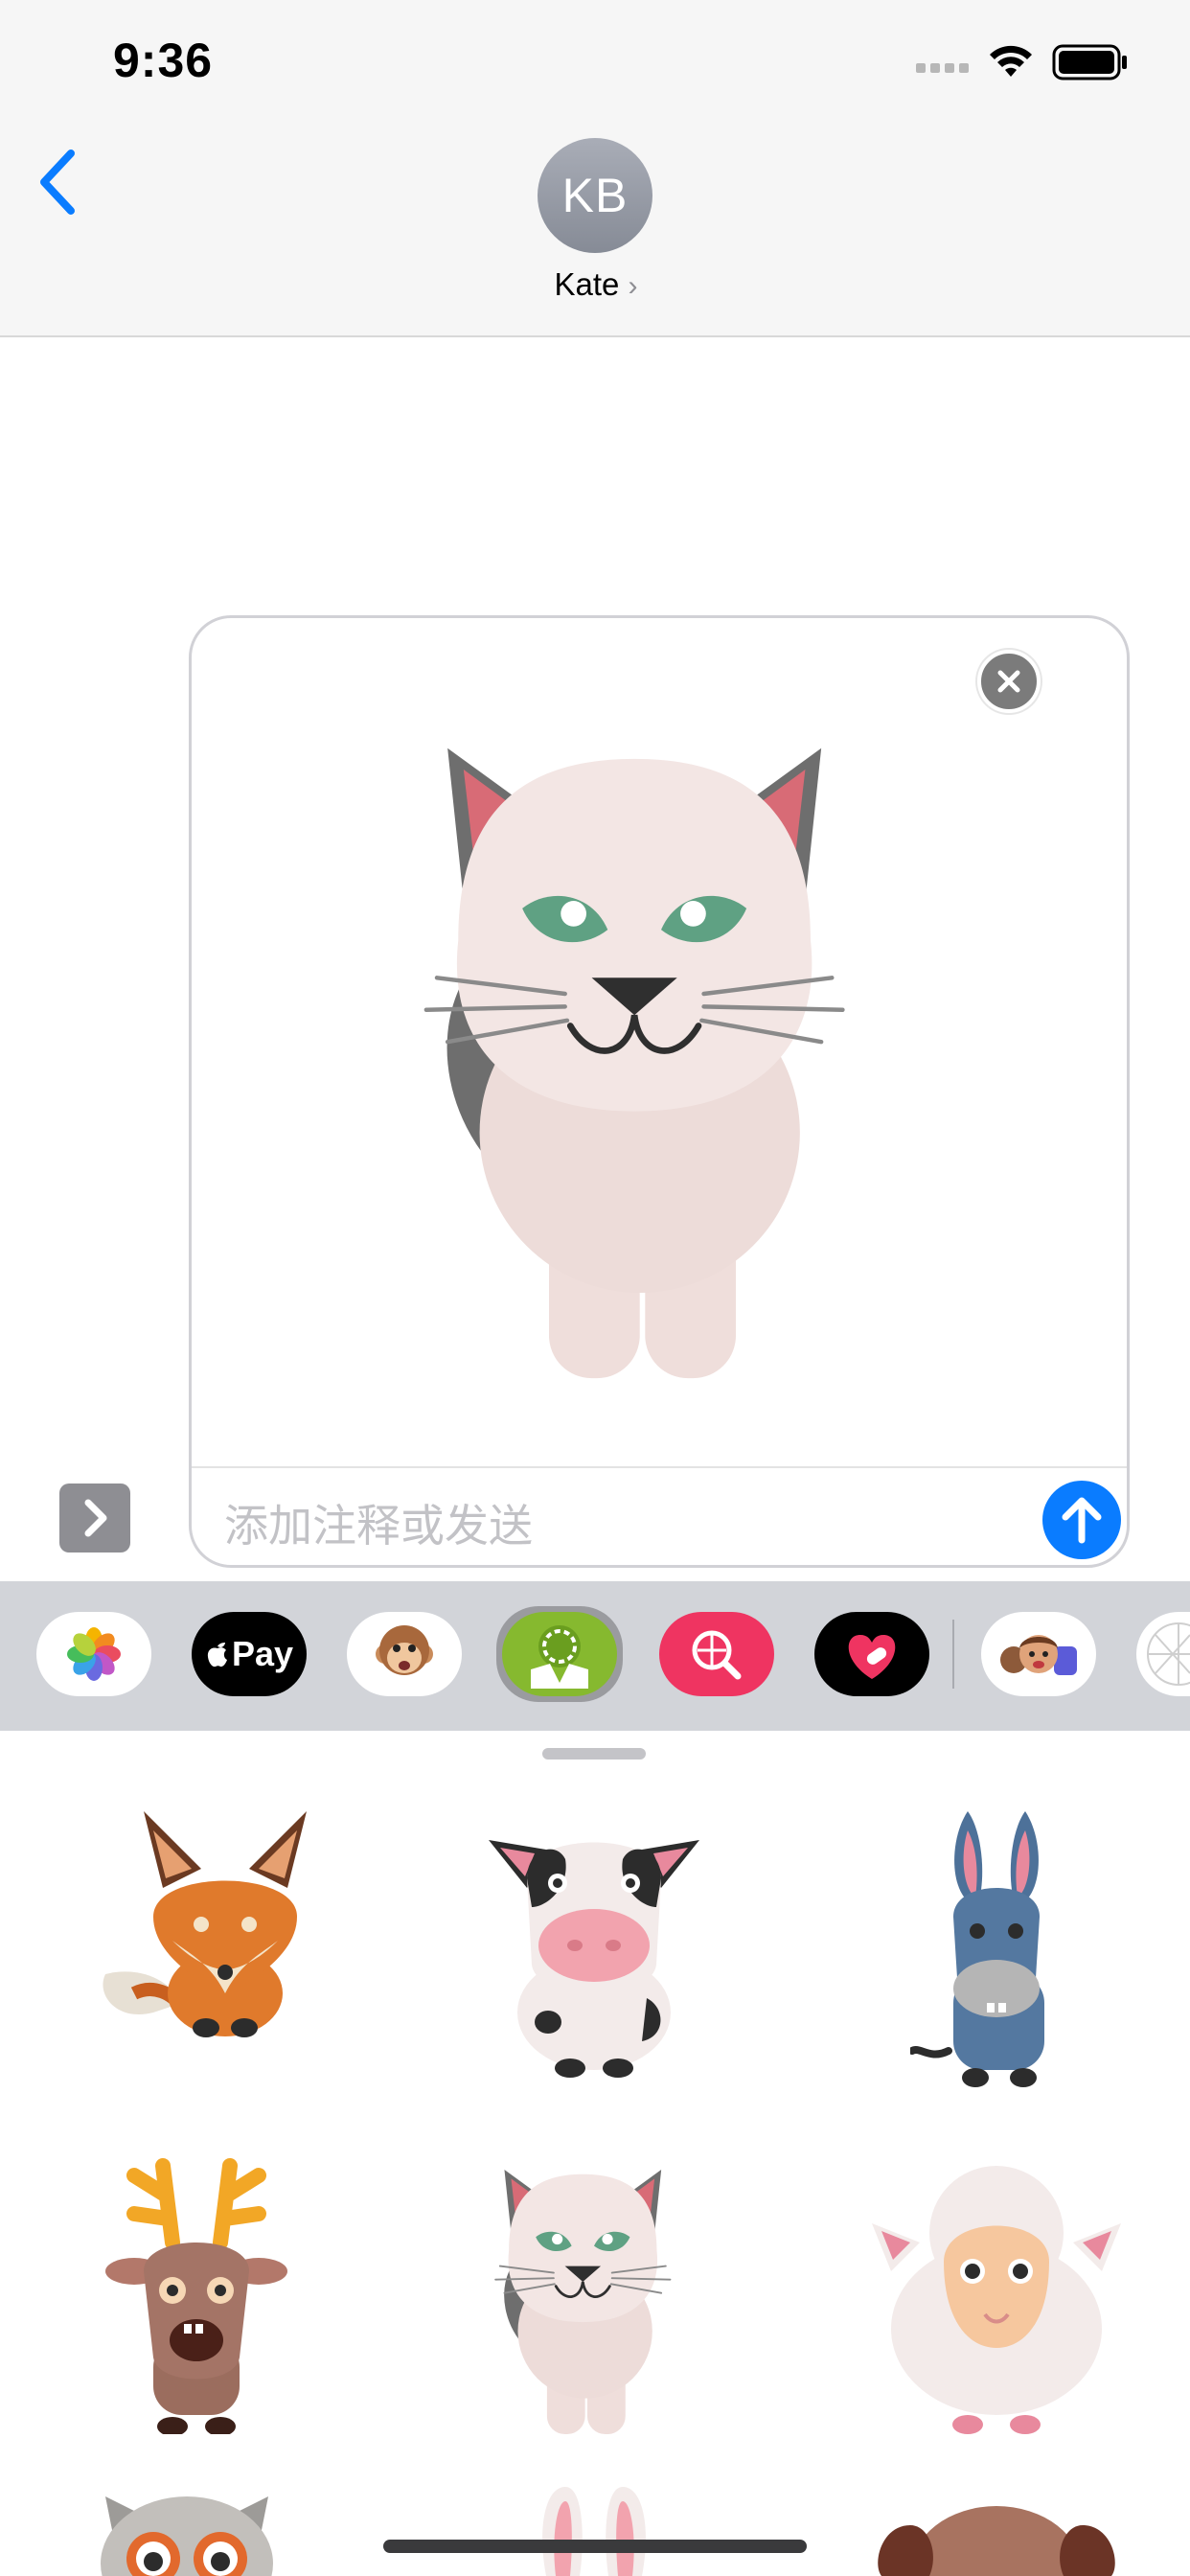  Describe the element at coordinates (595, 63) in the screenshot. I see `status-bar: 9:36` at that location.